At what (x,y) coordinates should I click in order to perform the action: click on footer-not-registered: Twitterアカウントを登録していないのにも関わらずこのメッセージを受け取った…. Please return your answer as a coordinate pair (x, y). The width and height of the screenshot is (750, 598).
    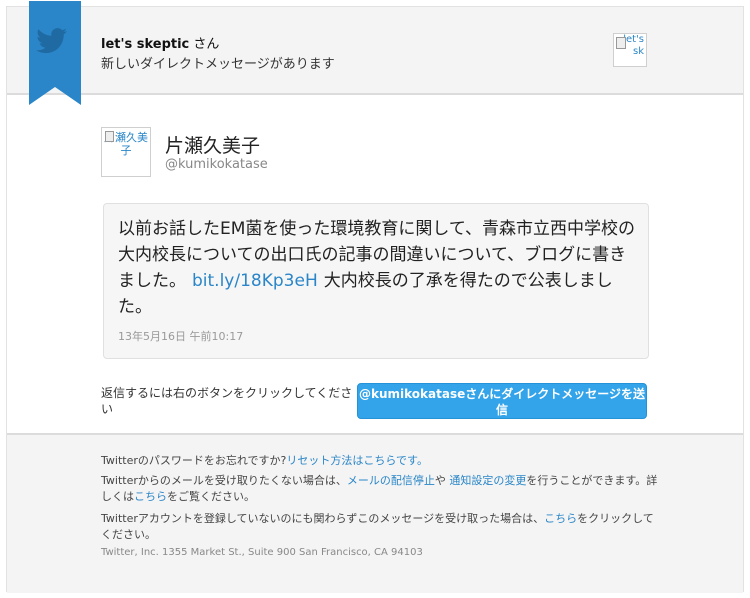
    Looking at the image, I should click on (323, 518).